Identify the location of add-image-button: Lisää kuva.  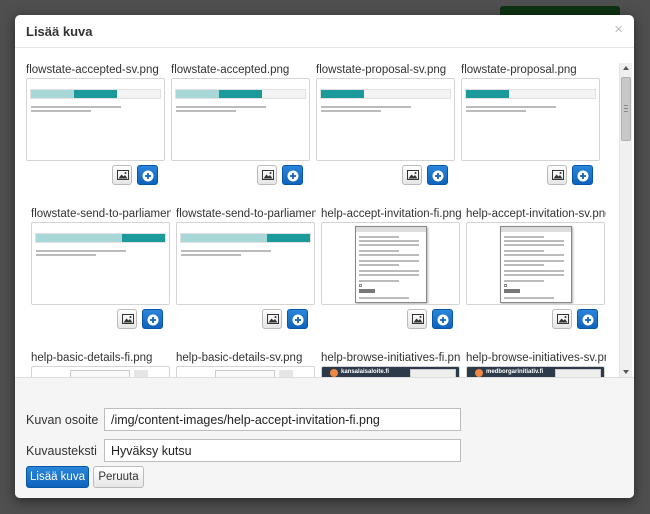
(57, 477).